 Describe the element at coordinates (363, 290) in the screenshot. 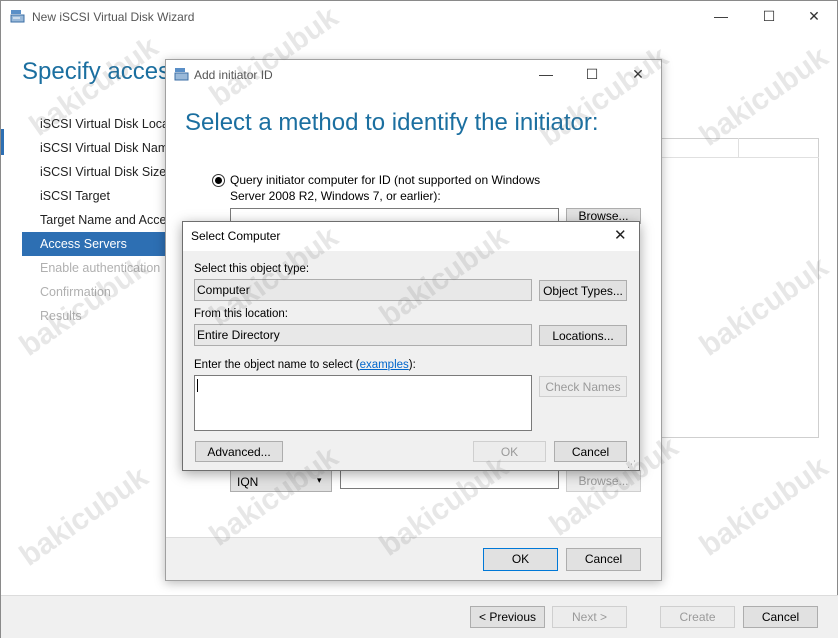

I see `object-type-field: Computer` at that location.